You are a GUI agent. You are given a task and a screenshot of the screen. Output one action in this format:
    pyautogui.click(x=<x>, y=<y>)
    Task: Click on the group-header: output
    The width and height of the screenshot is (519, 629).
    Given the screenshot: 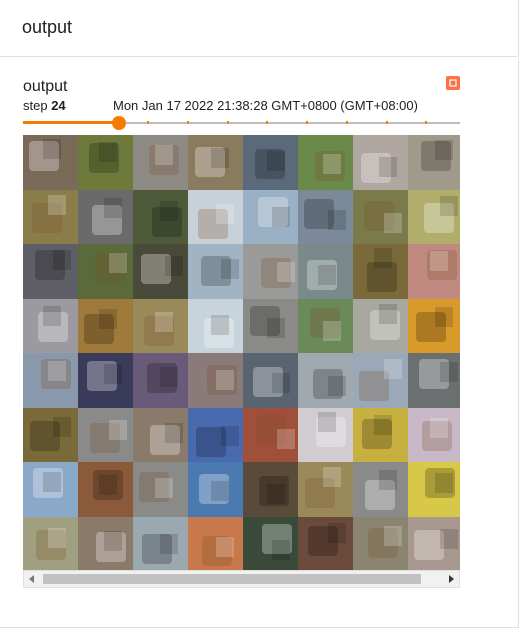 What is the action you would take?
    pyautogui.click(x=258, y=28)
    